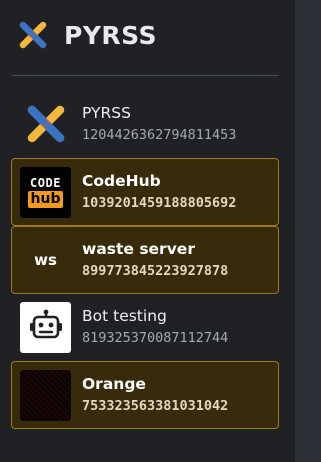  What do you see at coordinates (45, 260) in the screenshot?
I see `ws-initials-icon: ws` at bounding box center [45, 260].